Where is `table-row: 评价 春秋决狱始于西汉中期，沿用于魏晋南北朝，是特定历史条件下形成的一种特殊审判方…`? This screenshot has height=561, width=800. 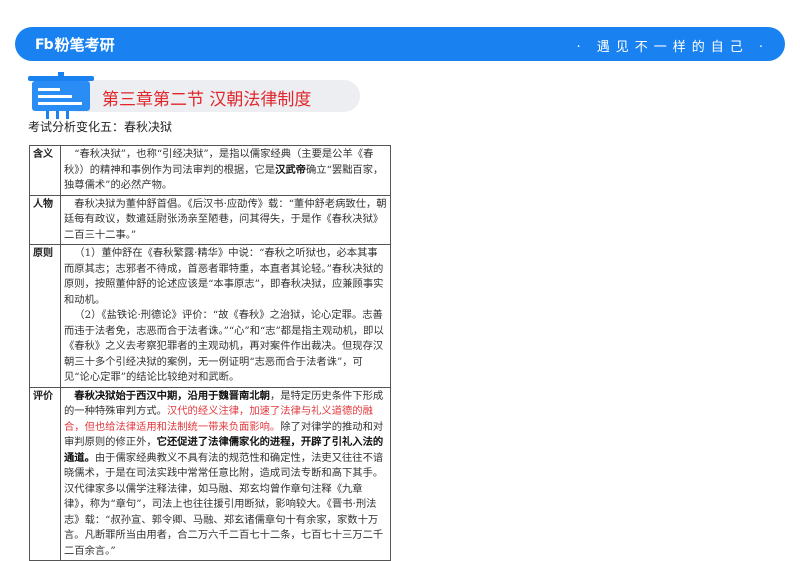
table-row: 评价 春秋决狱始于西汉中期，沿用于魏晋南北朝，是特定历史条件下形成的一种特殊审判方… is located at coordinates (210, 473).